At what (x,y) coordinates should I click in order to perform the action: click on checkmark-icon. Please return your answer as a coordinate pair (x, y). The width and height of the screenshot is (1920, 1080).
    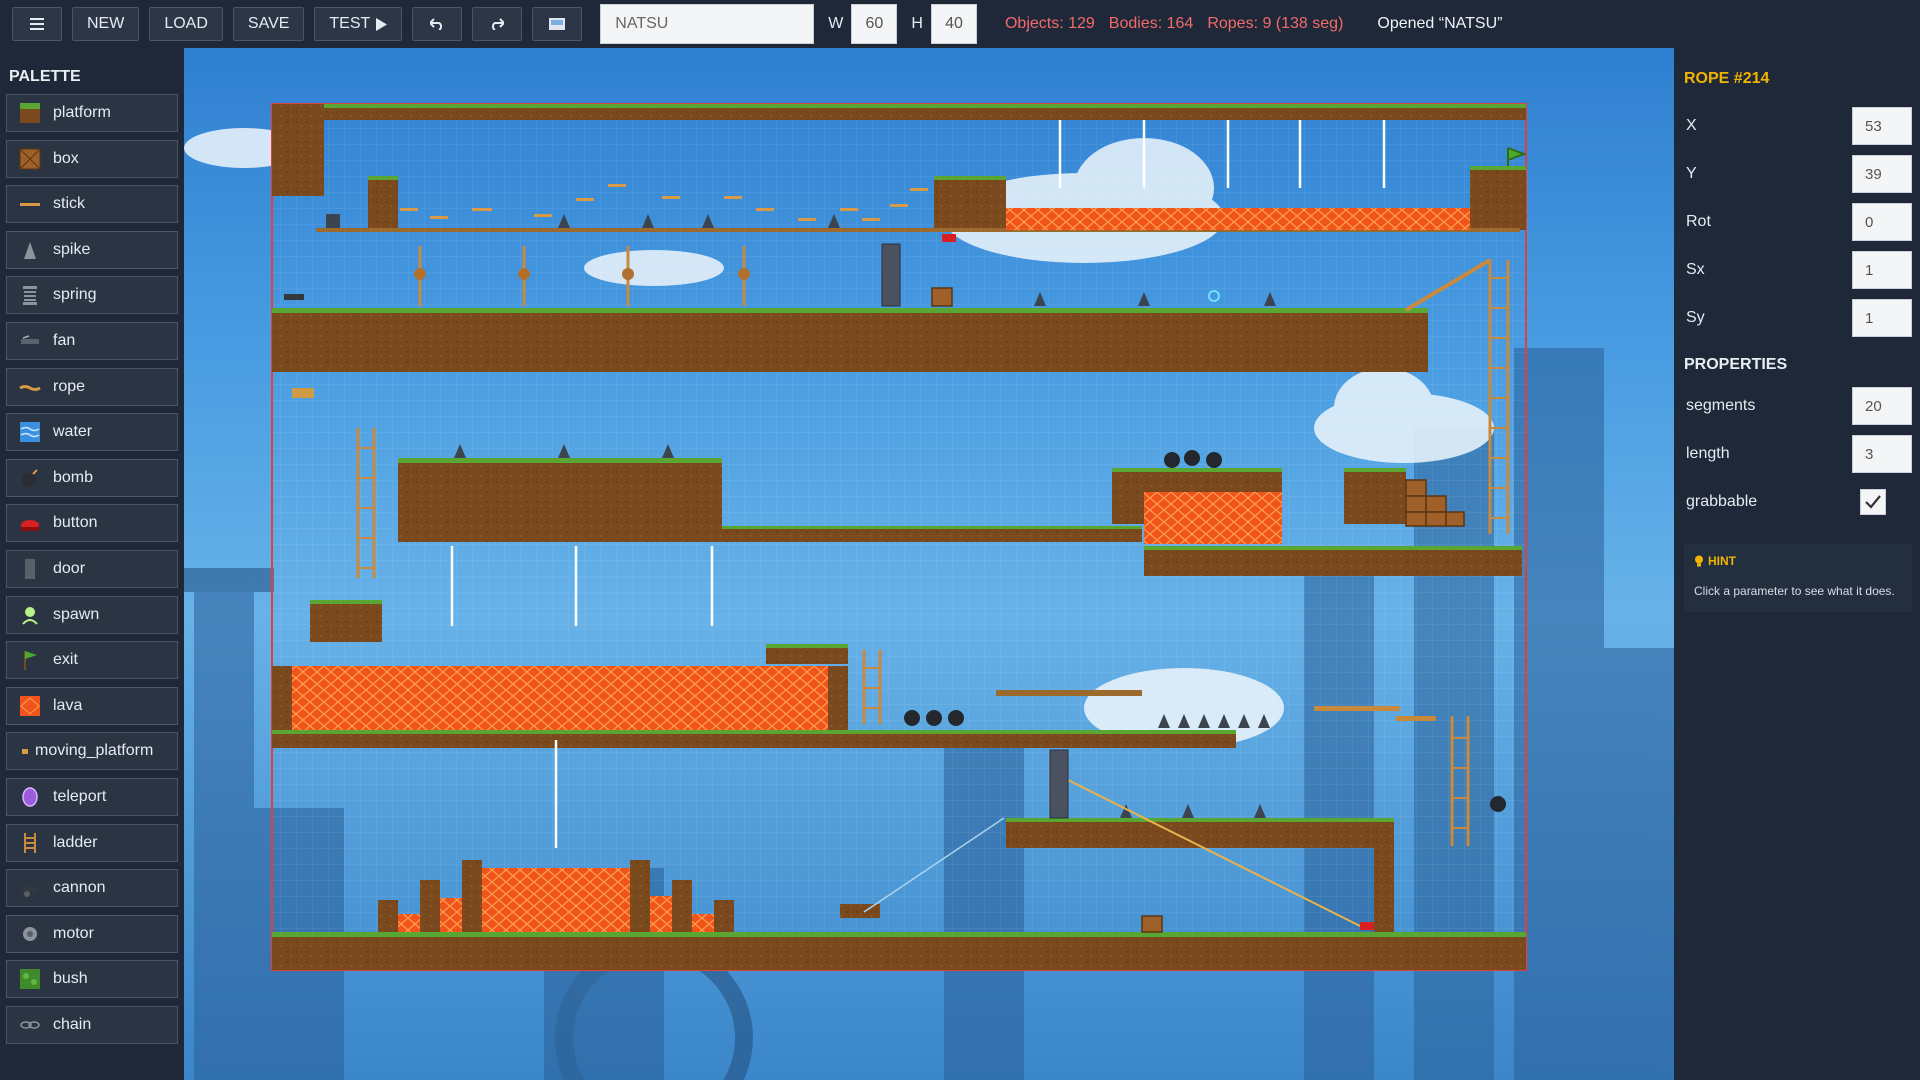
    Looking at the image, I should click on (1873, 502).